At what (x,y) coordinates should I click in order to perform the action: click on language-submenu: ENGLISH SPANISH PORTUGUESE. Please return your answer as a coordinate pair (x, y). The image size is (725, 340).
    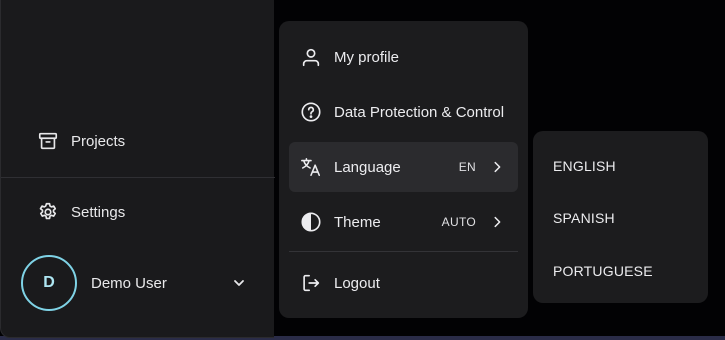
    Looking at the image, I should click on (620, 217).